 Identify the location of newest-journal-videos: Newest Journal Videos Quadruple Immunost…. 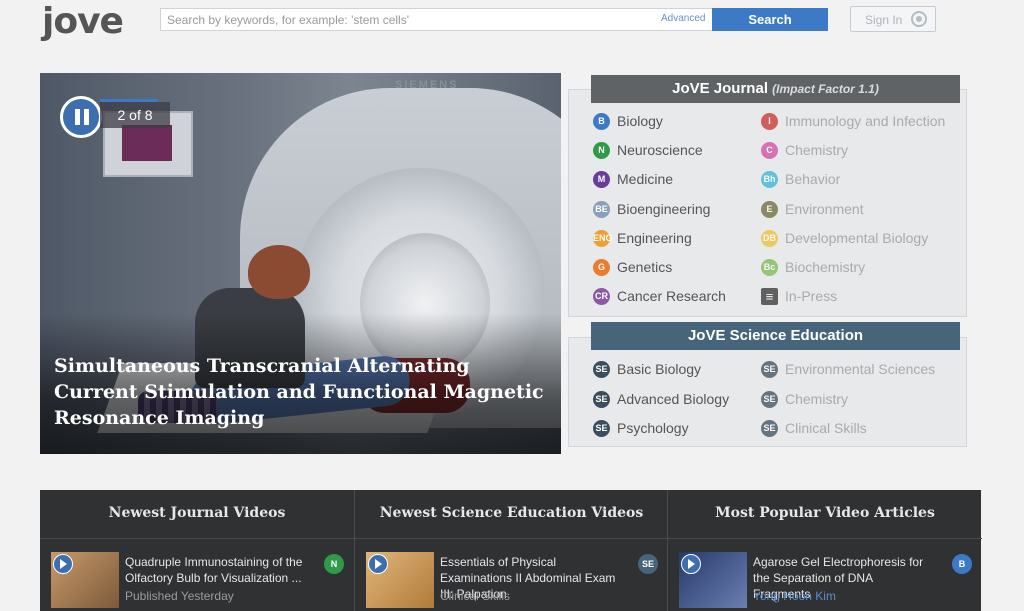
(197, 550).